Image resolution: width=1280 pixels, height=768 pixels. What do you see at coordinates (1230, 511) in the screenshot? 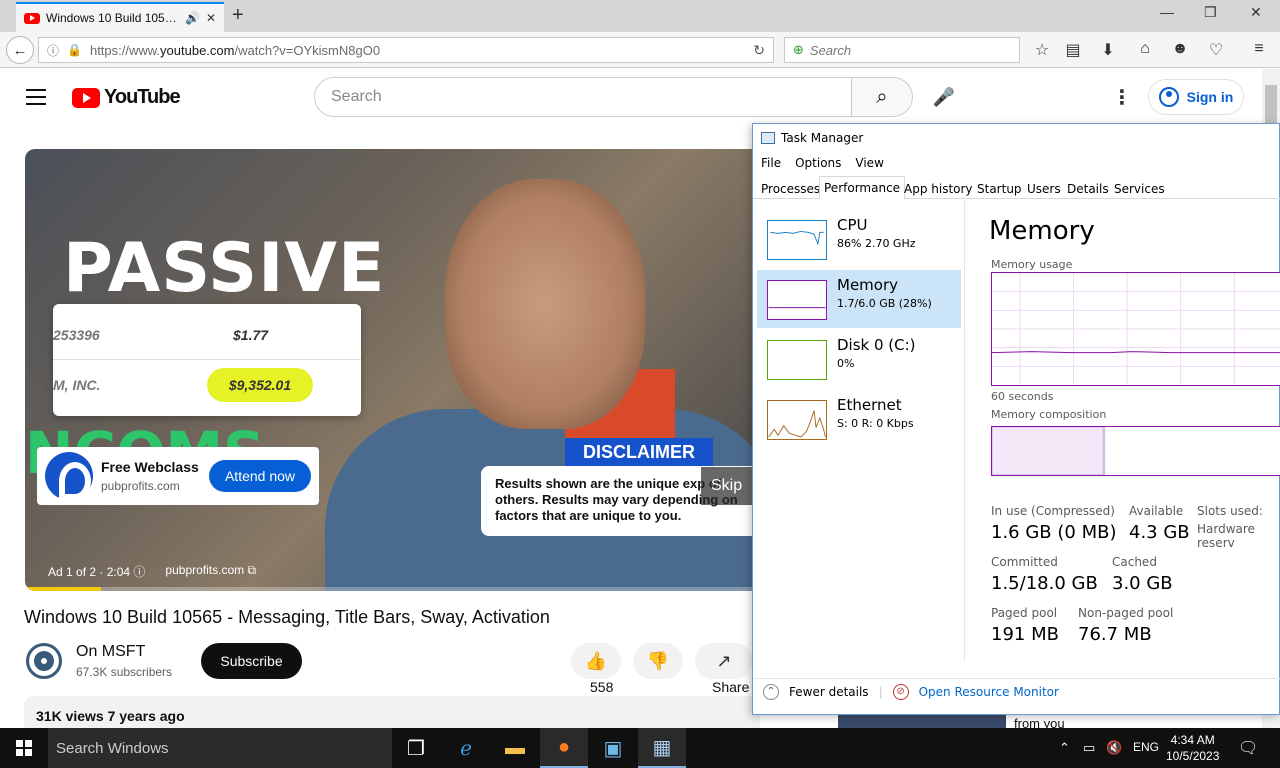
I see `slots-used-label: Slots used:` at bounding box center [1230, 511].